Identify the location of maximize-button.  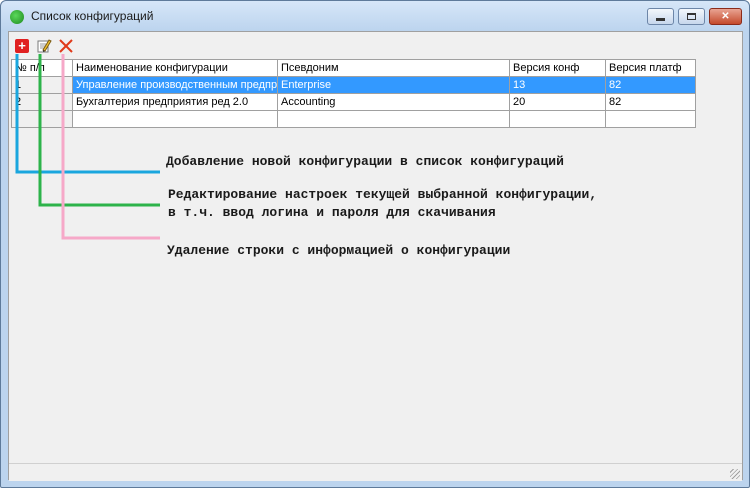
(691, 16).